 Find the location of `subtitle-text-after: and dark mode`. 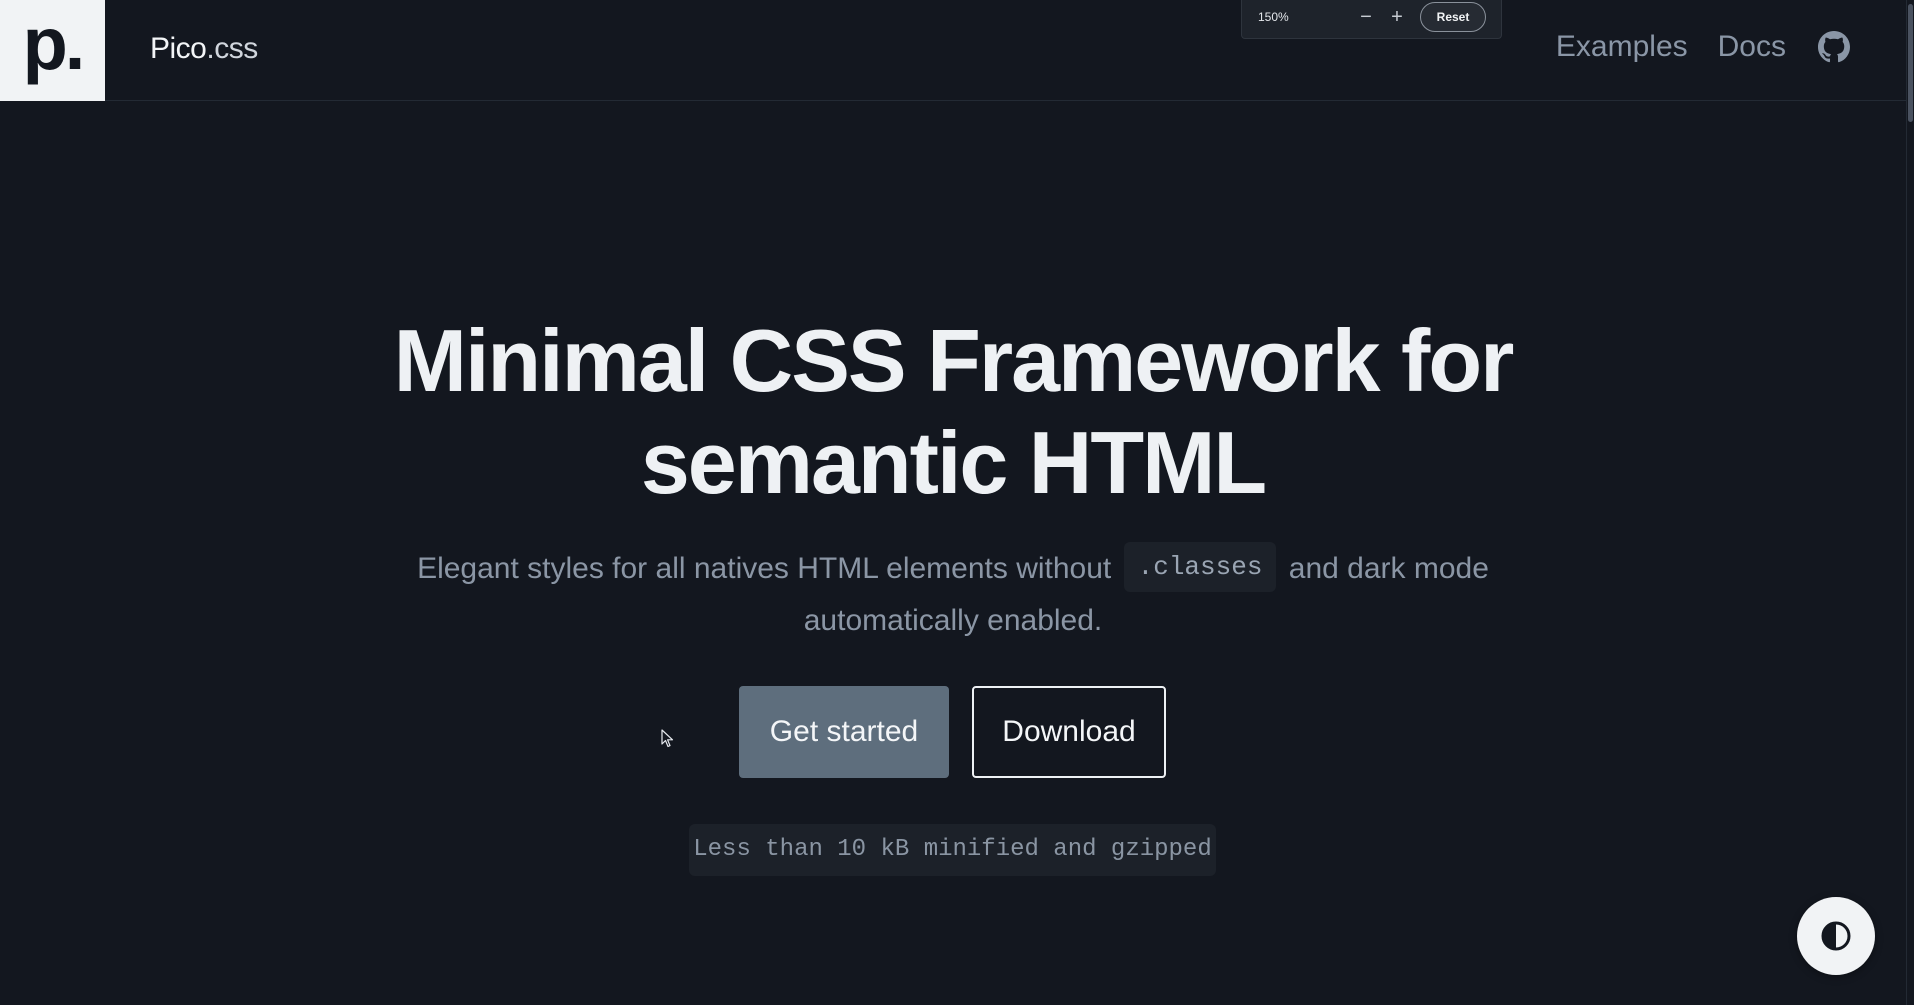

subtitle-text-after: and dark mode is located at coordinates (1388, 568).